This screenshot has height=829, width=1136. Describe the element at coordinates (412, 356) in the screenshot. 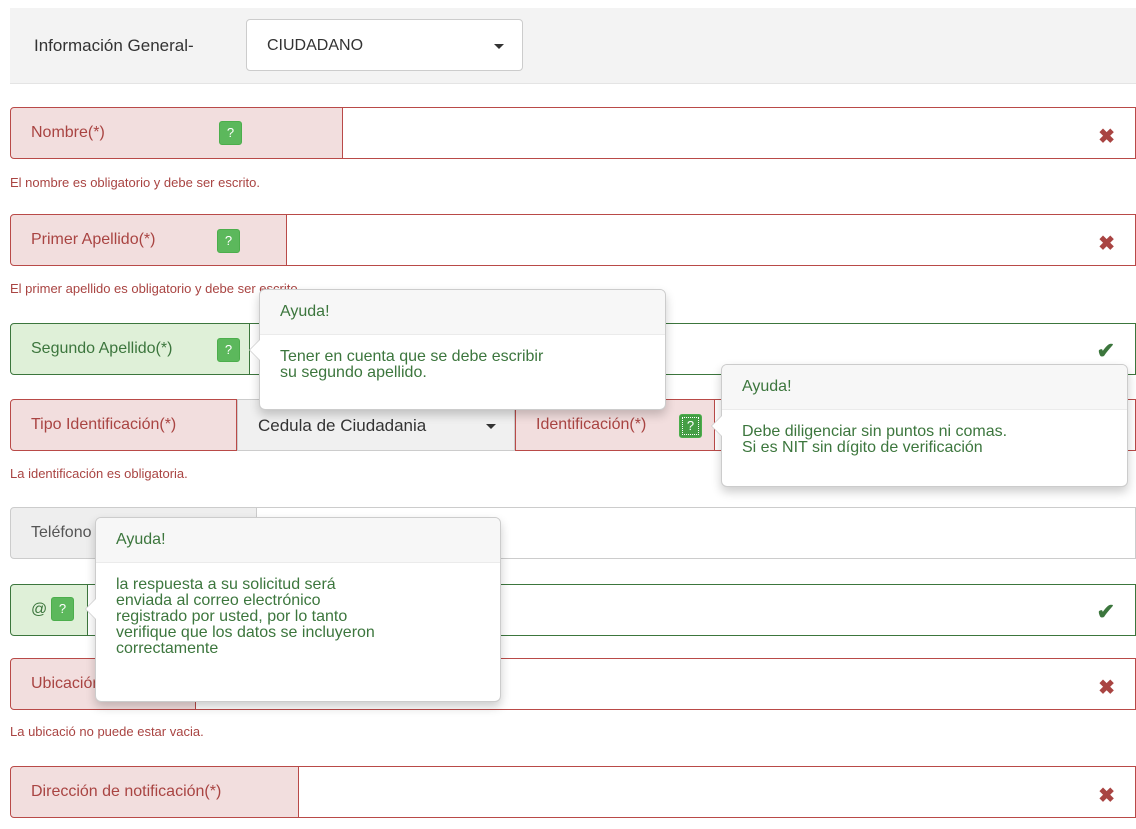

I see `popover-line: Tener en cuenta que se debe escribir` at that location.